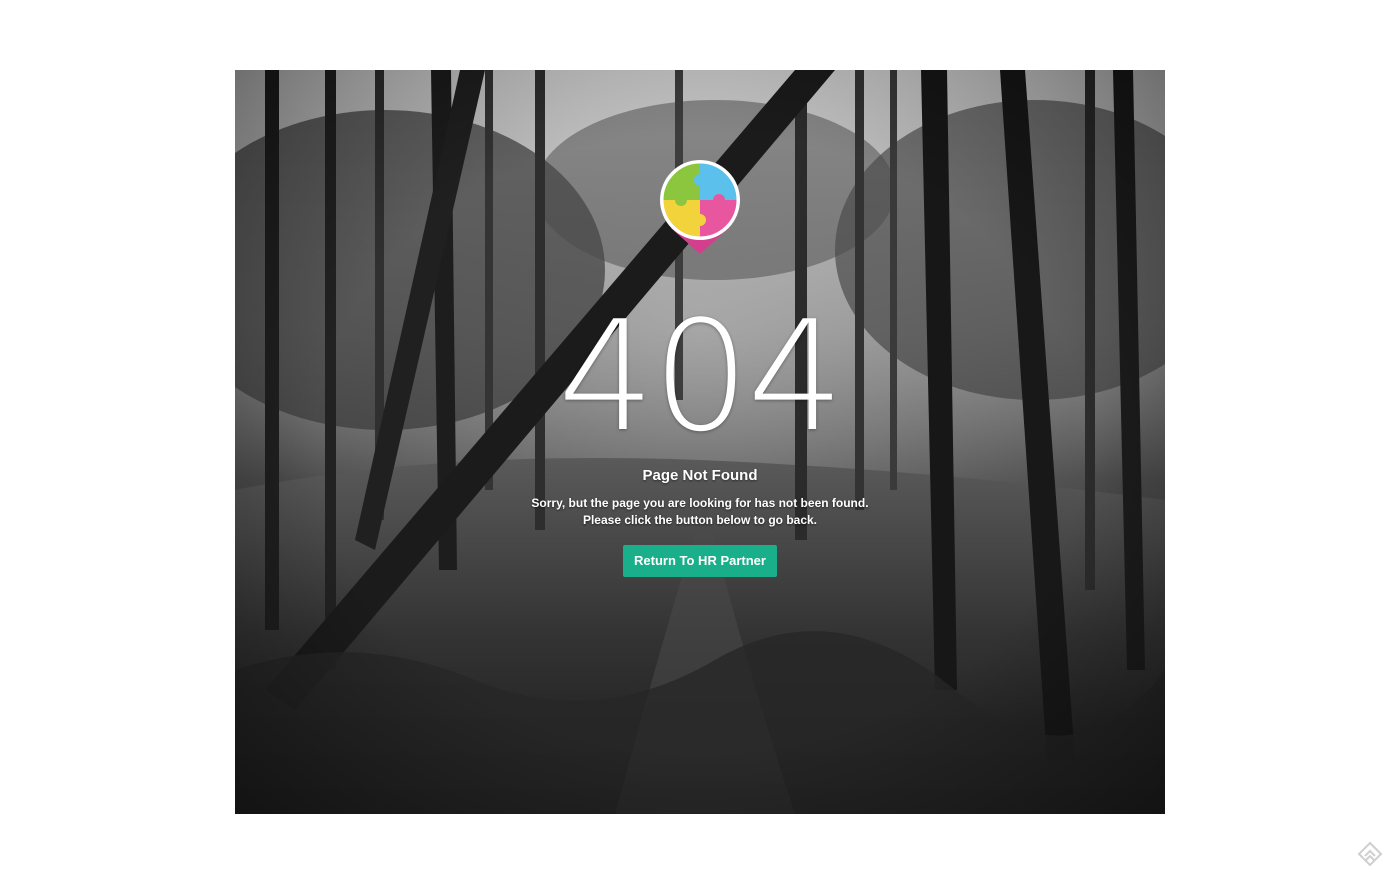  Describe the element at coordinates (1370, 855) in the screenshot. I see `diamond-arrow-icon` at that location.